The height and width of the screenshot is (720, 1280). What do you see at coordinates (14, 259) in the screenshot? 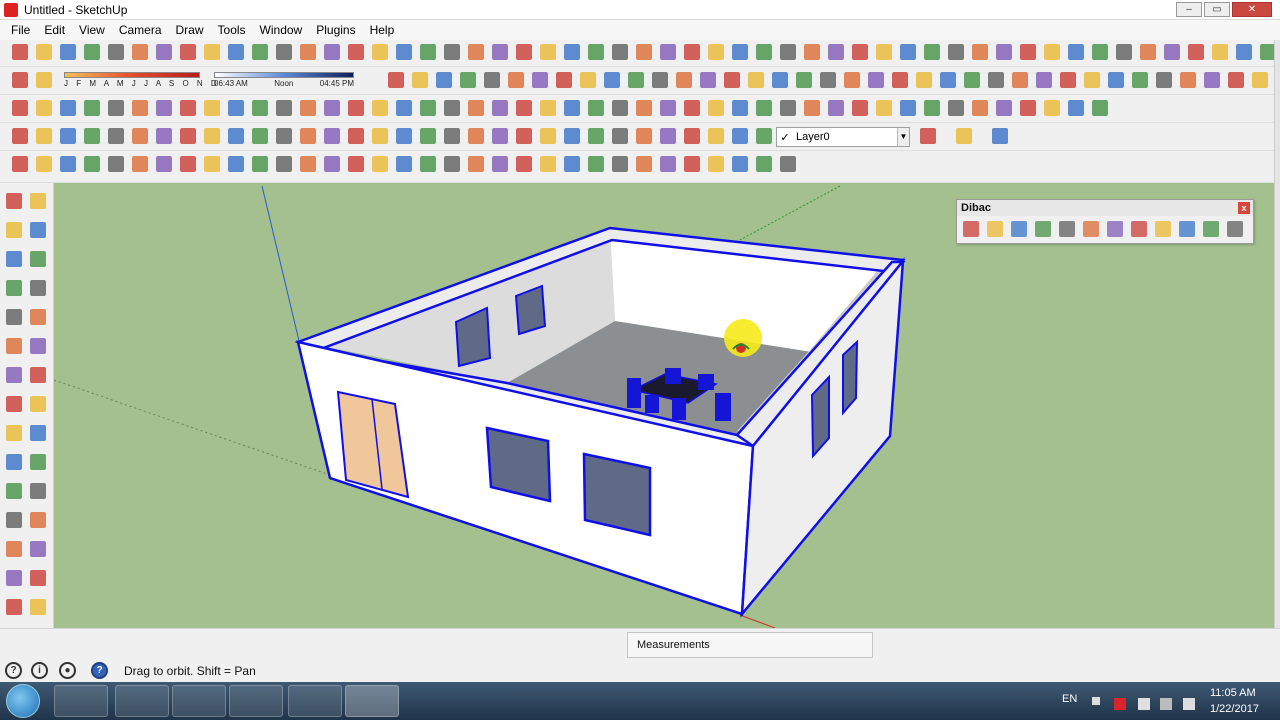
I see `rectangle-icon` at bounding box center [14, 259].